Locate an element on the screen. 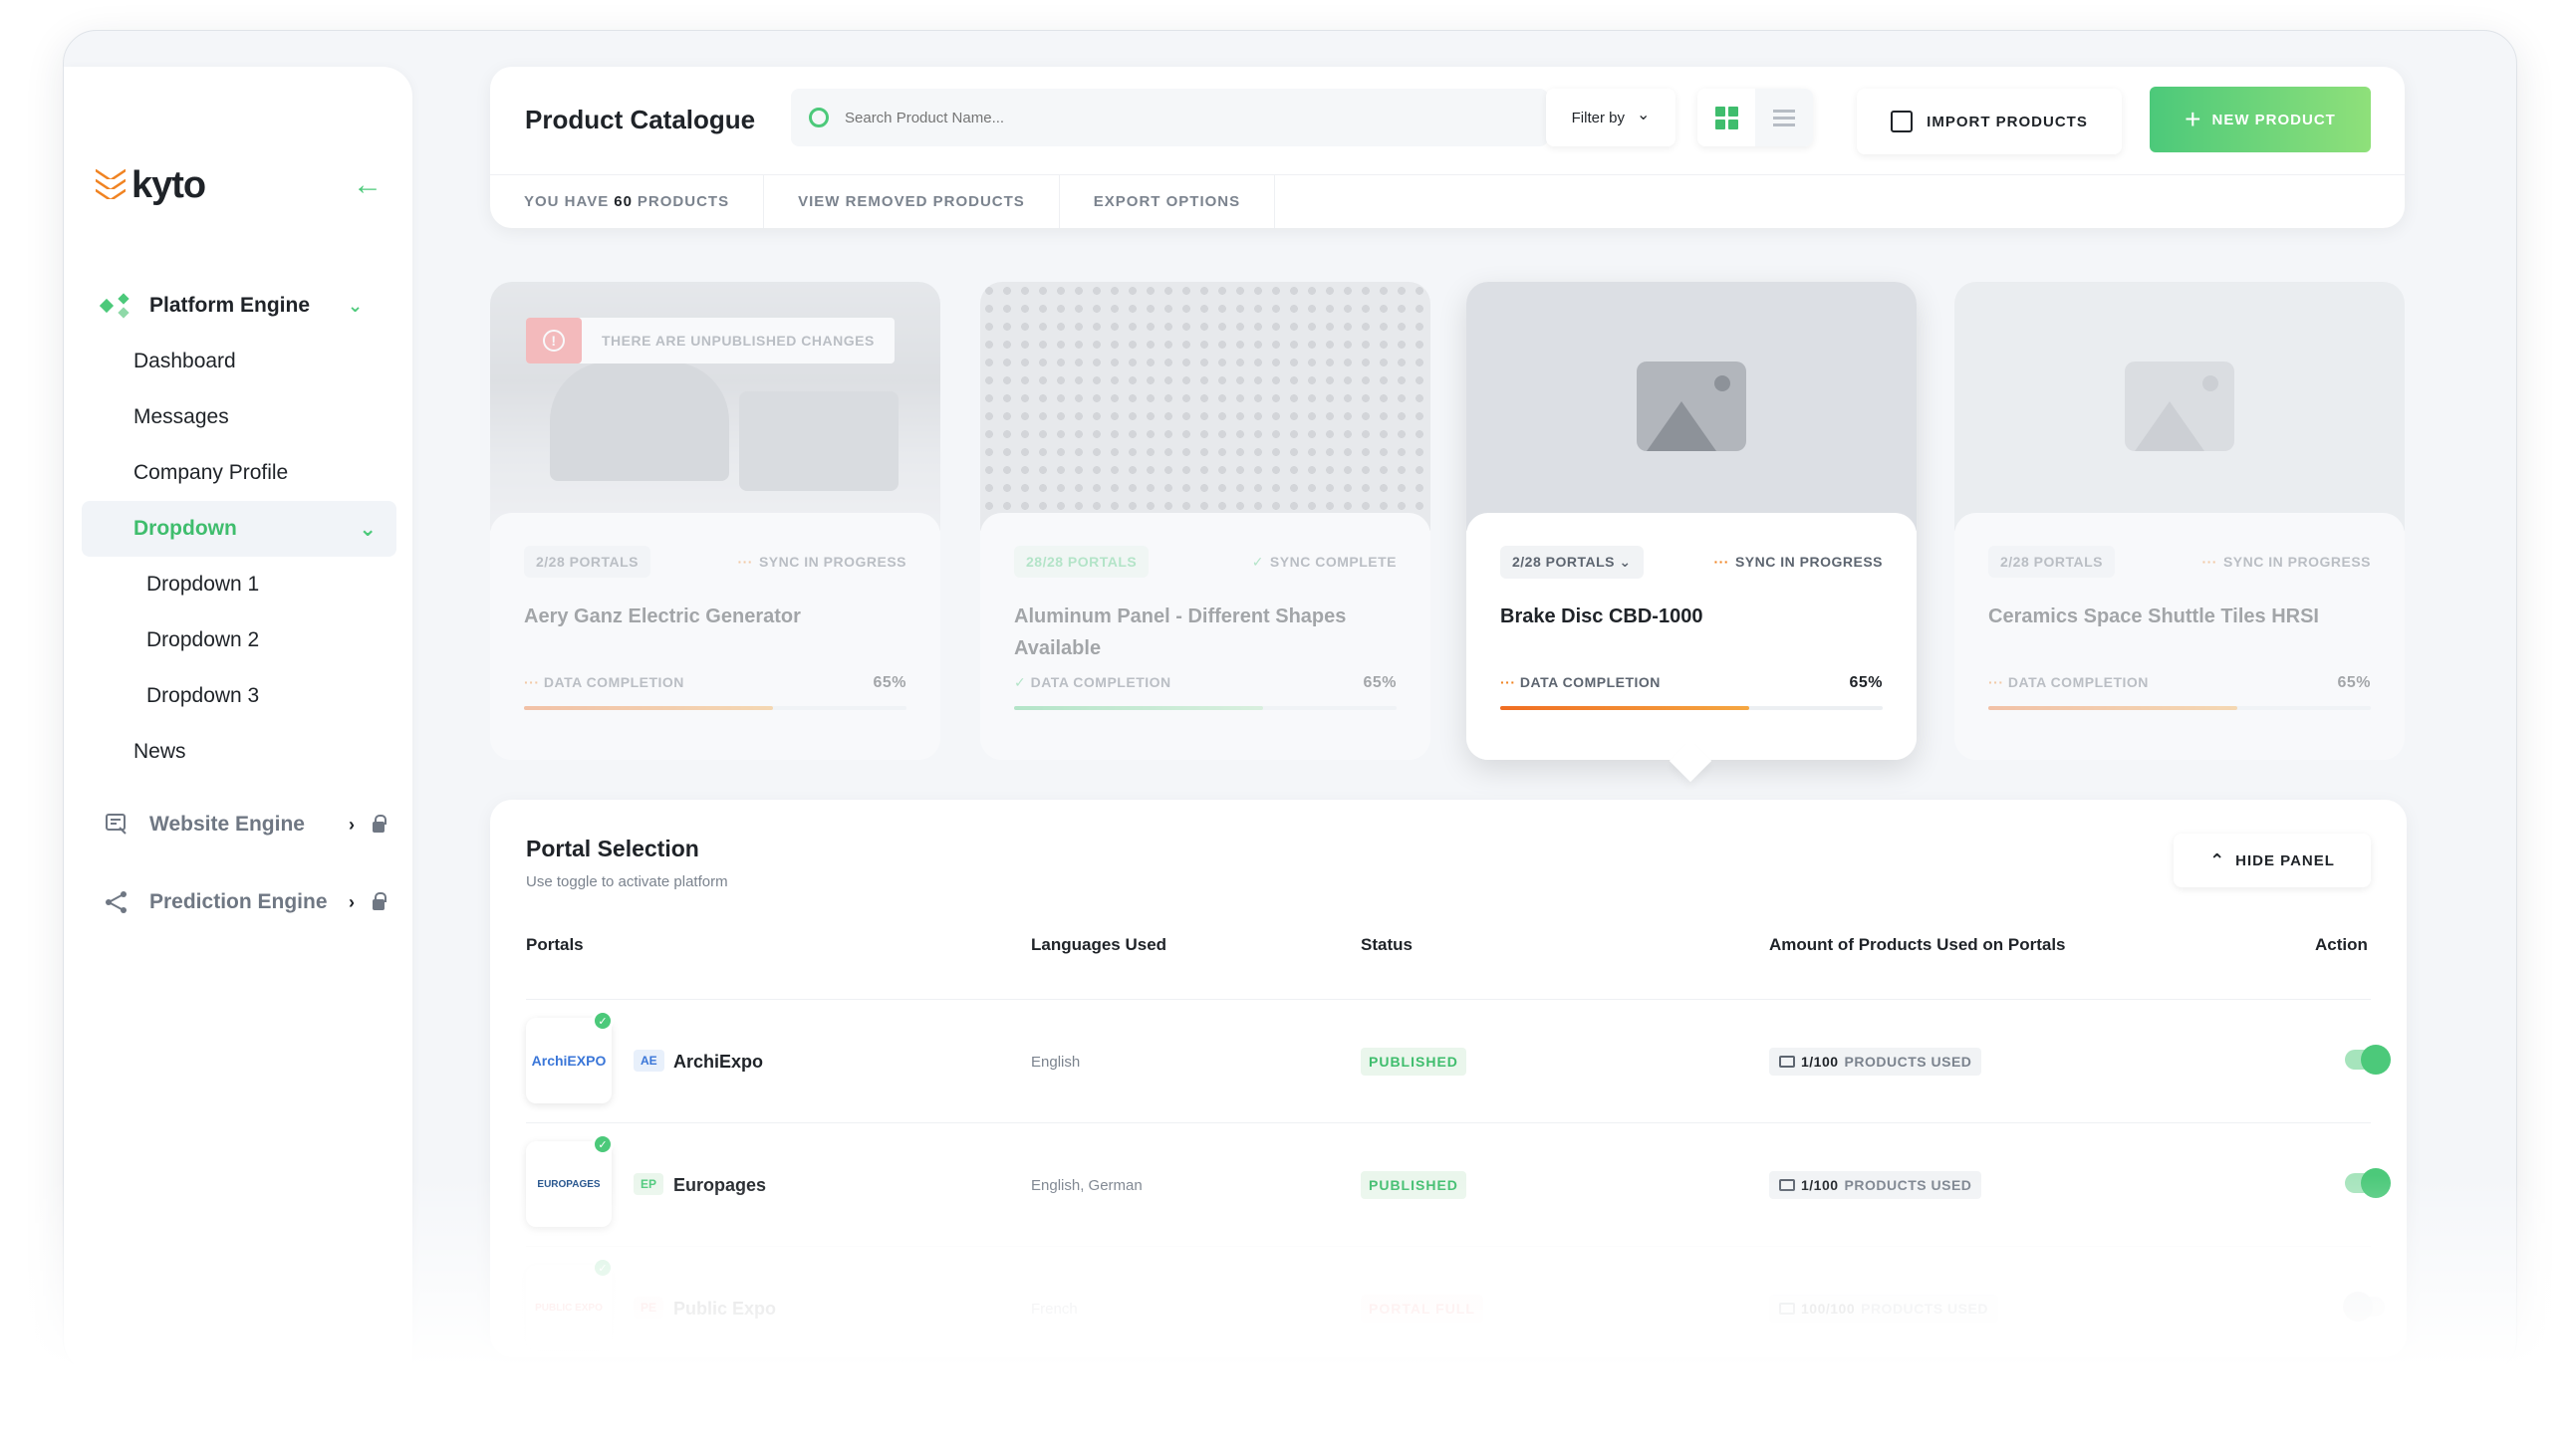 Image resolution: width=2576 pixels, height=1449 pixels. portal-languages: French is located at coordinates (1054, 1310).